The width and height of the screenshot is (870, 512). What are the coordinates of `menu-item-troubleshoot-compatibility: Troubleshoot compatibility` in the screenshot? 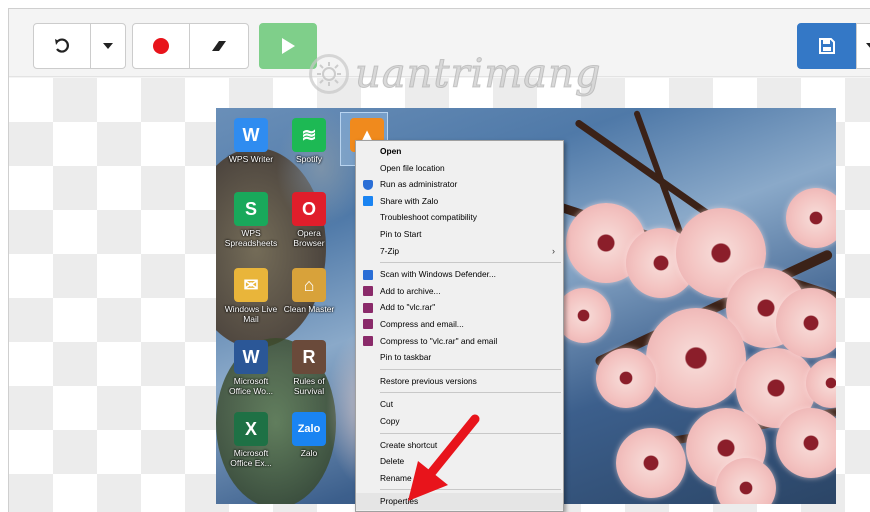 It's located at (459, 217).